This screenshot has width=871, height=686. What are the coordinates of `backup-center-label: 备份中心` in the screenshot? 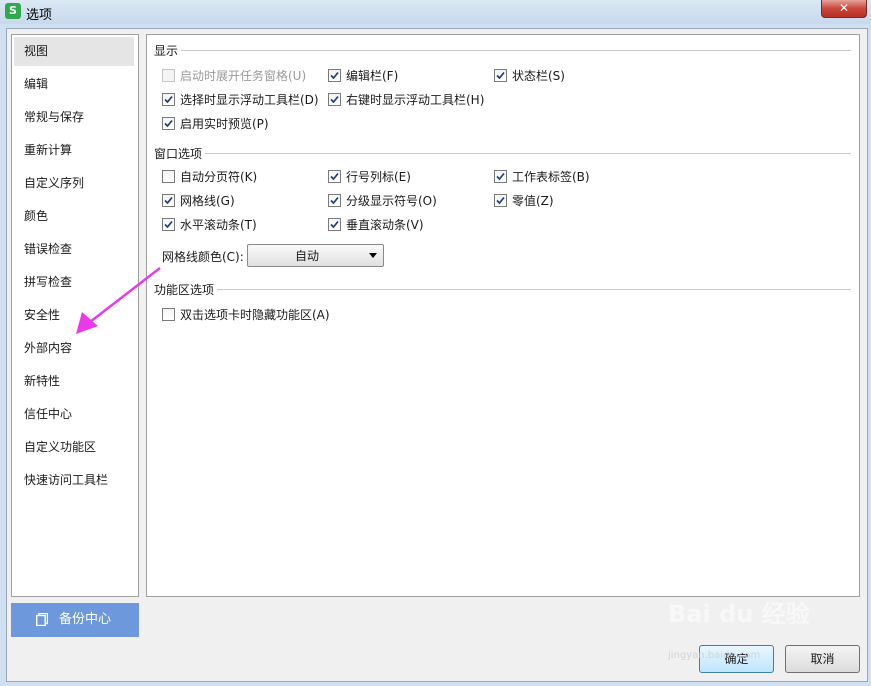 It's located at (85, 619).